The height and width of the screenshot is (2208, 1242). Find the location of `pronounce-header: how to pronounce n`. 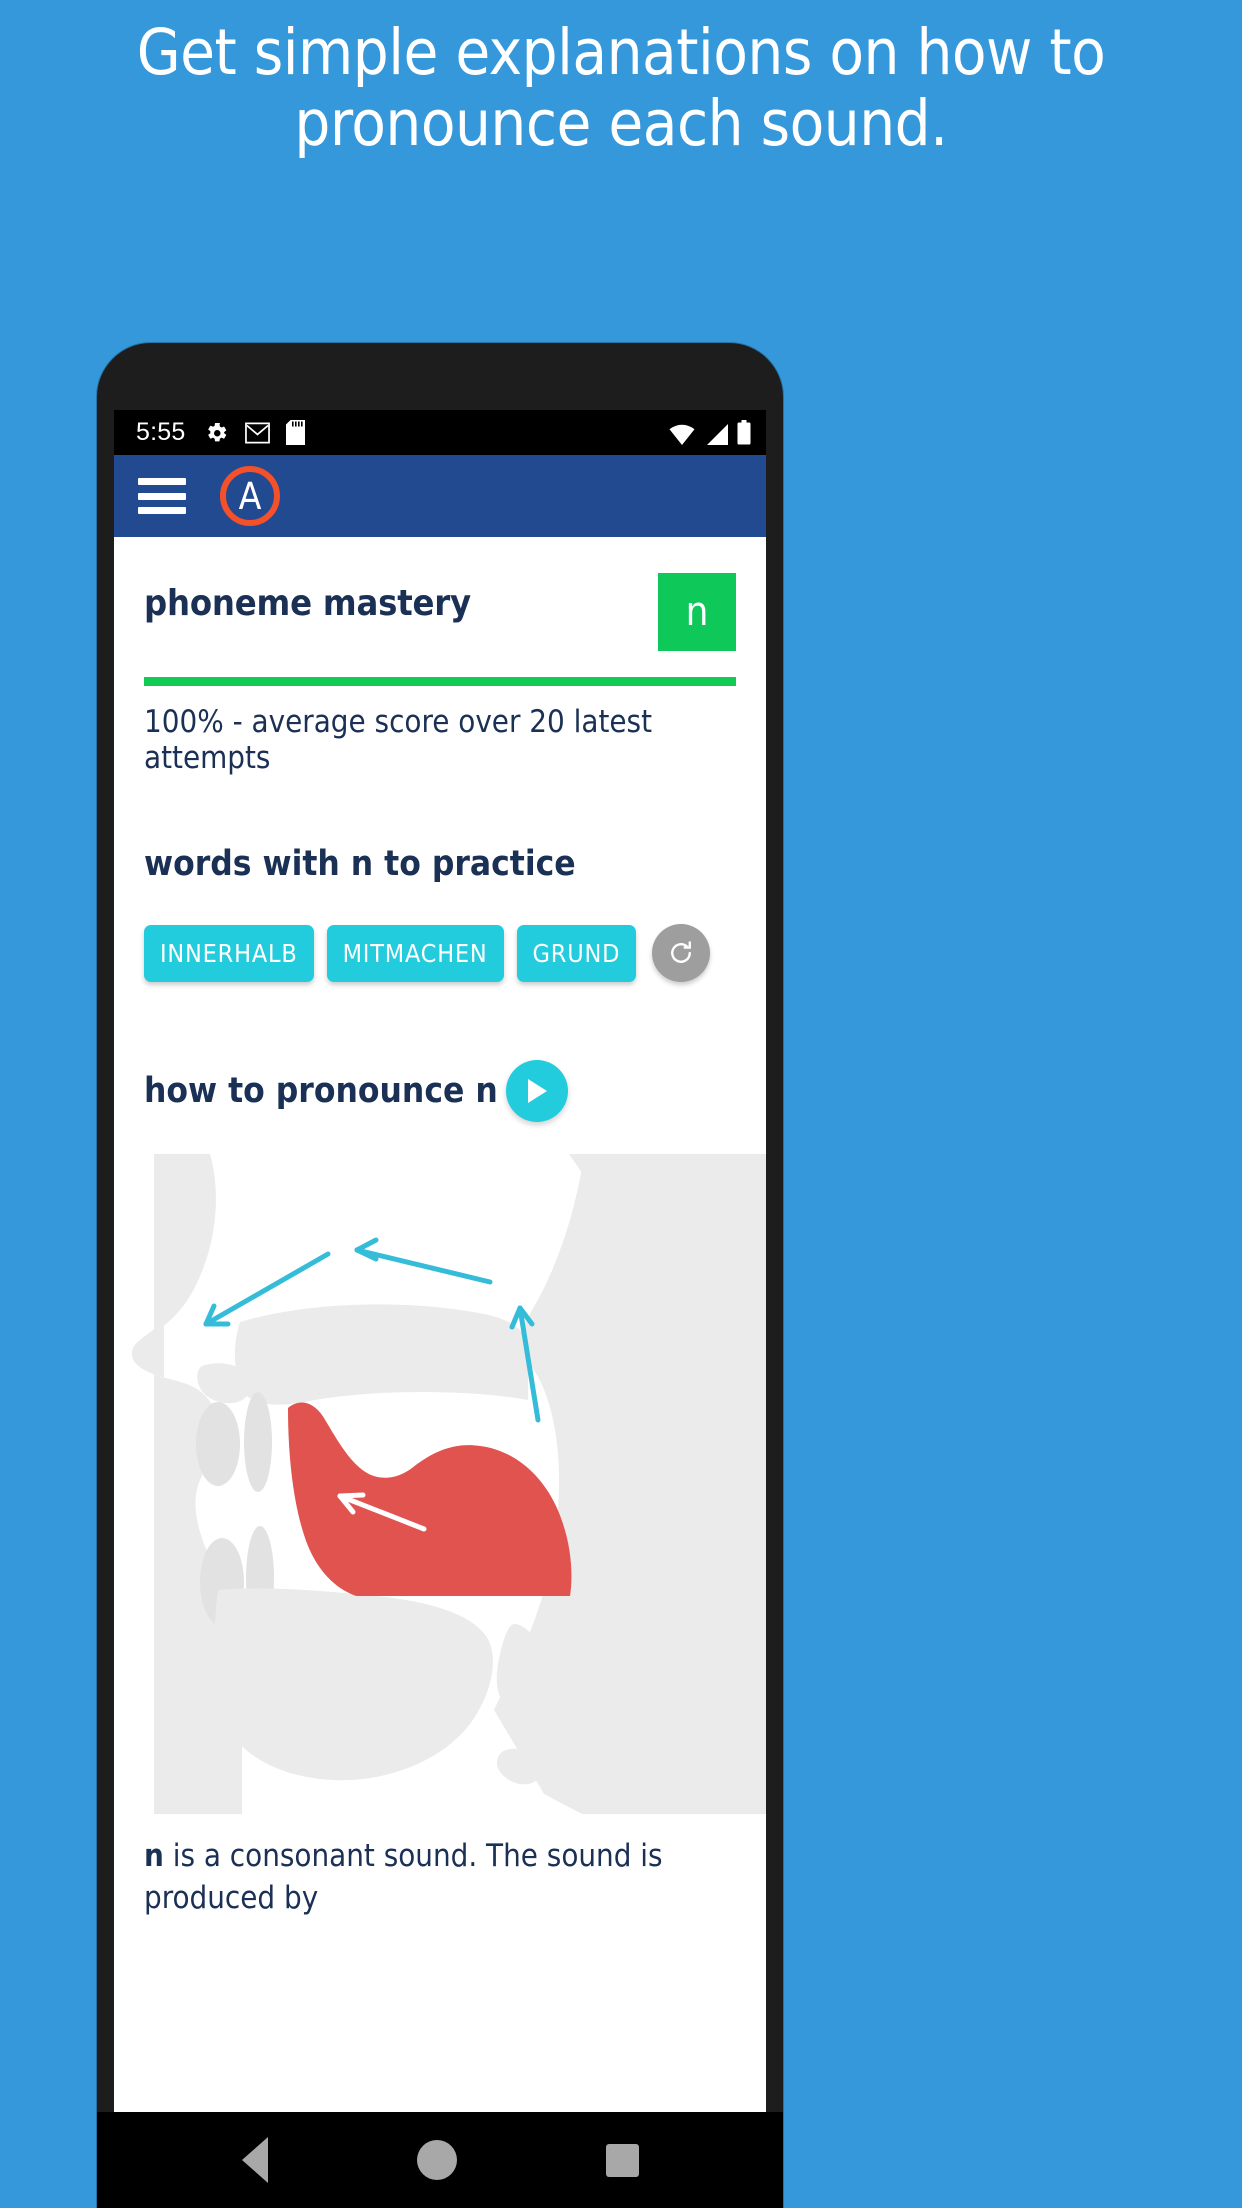

pronounce-header: how to pronounce n is located at coordinates (440, 1052).